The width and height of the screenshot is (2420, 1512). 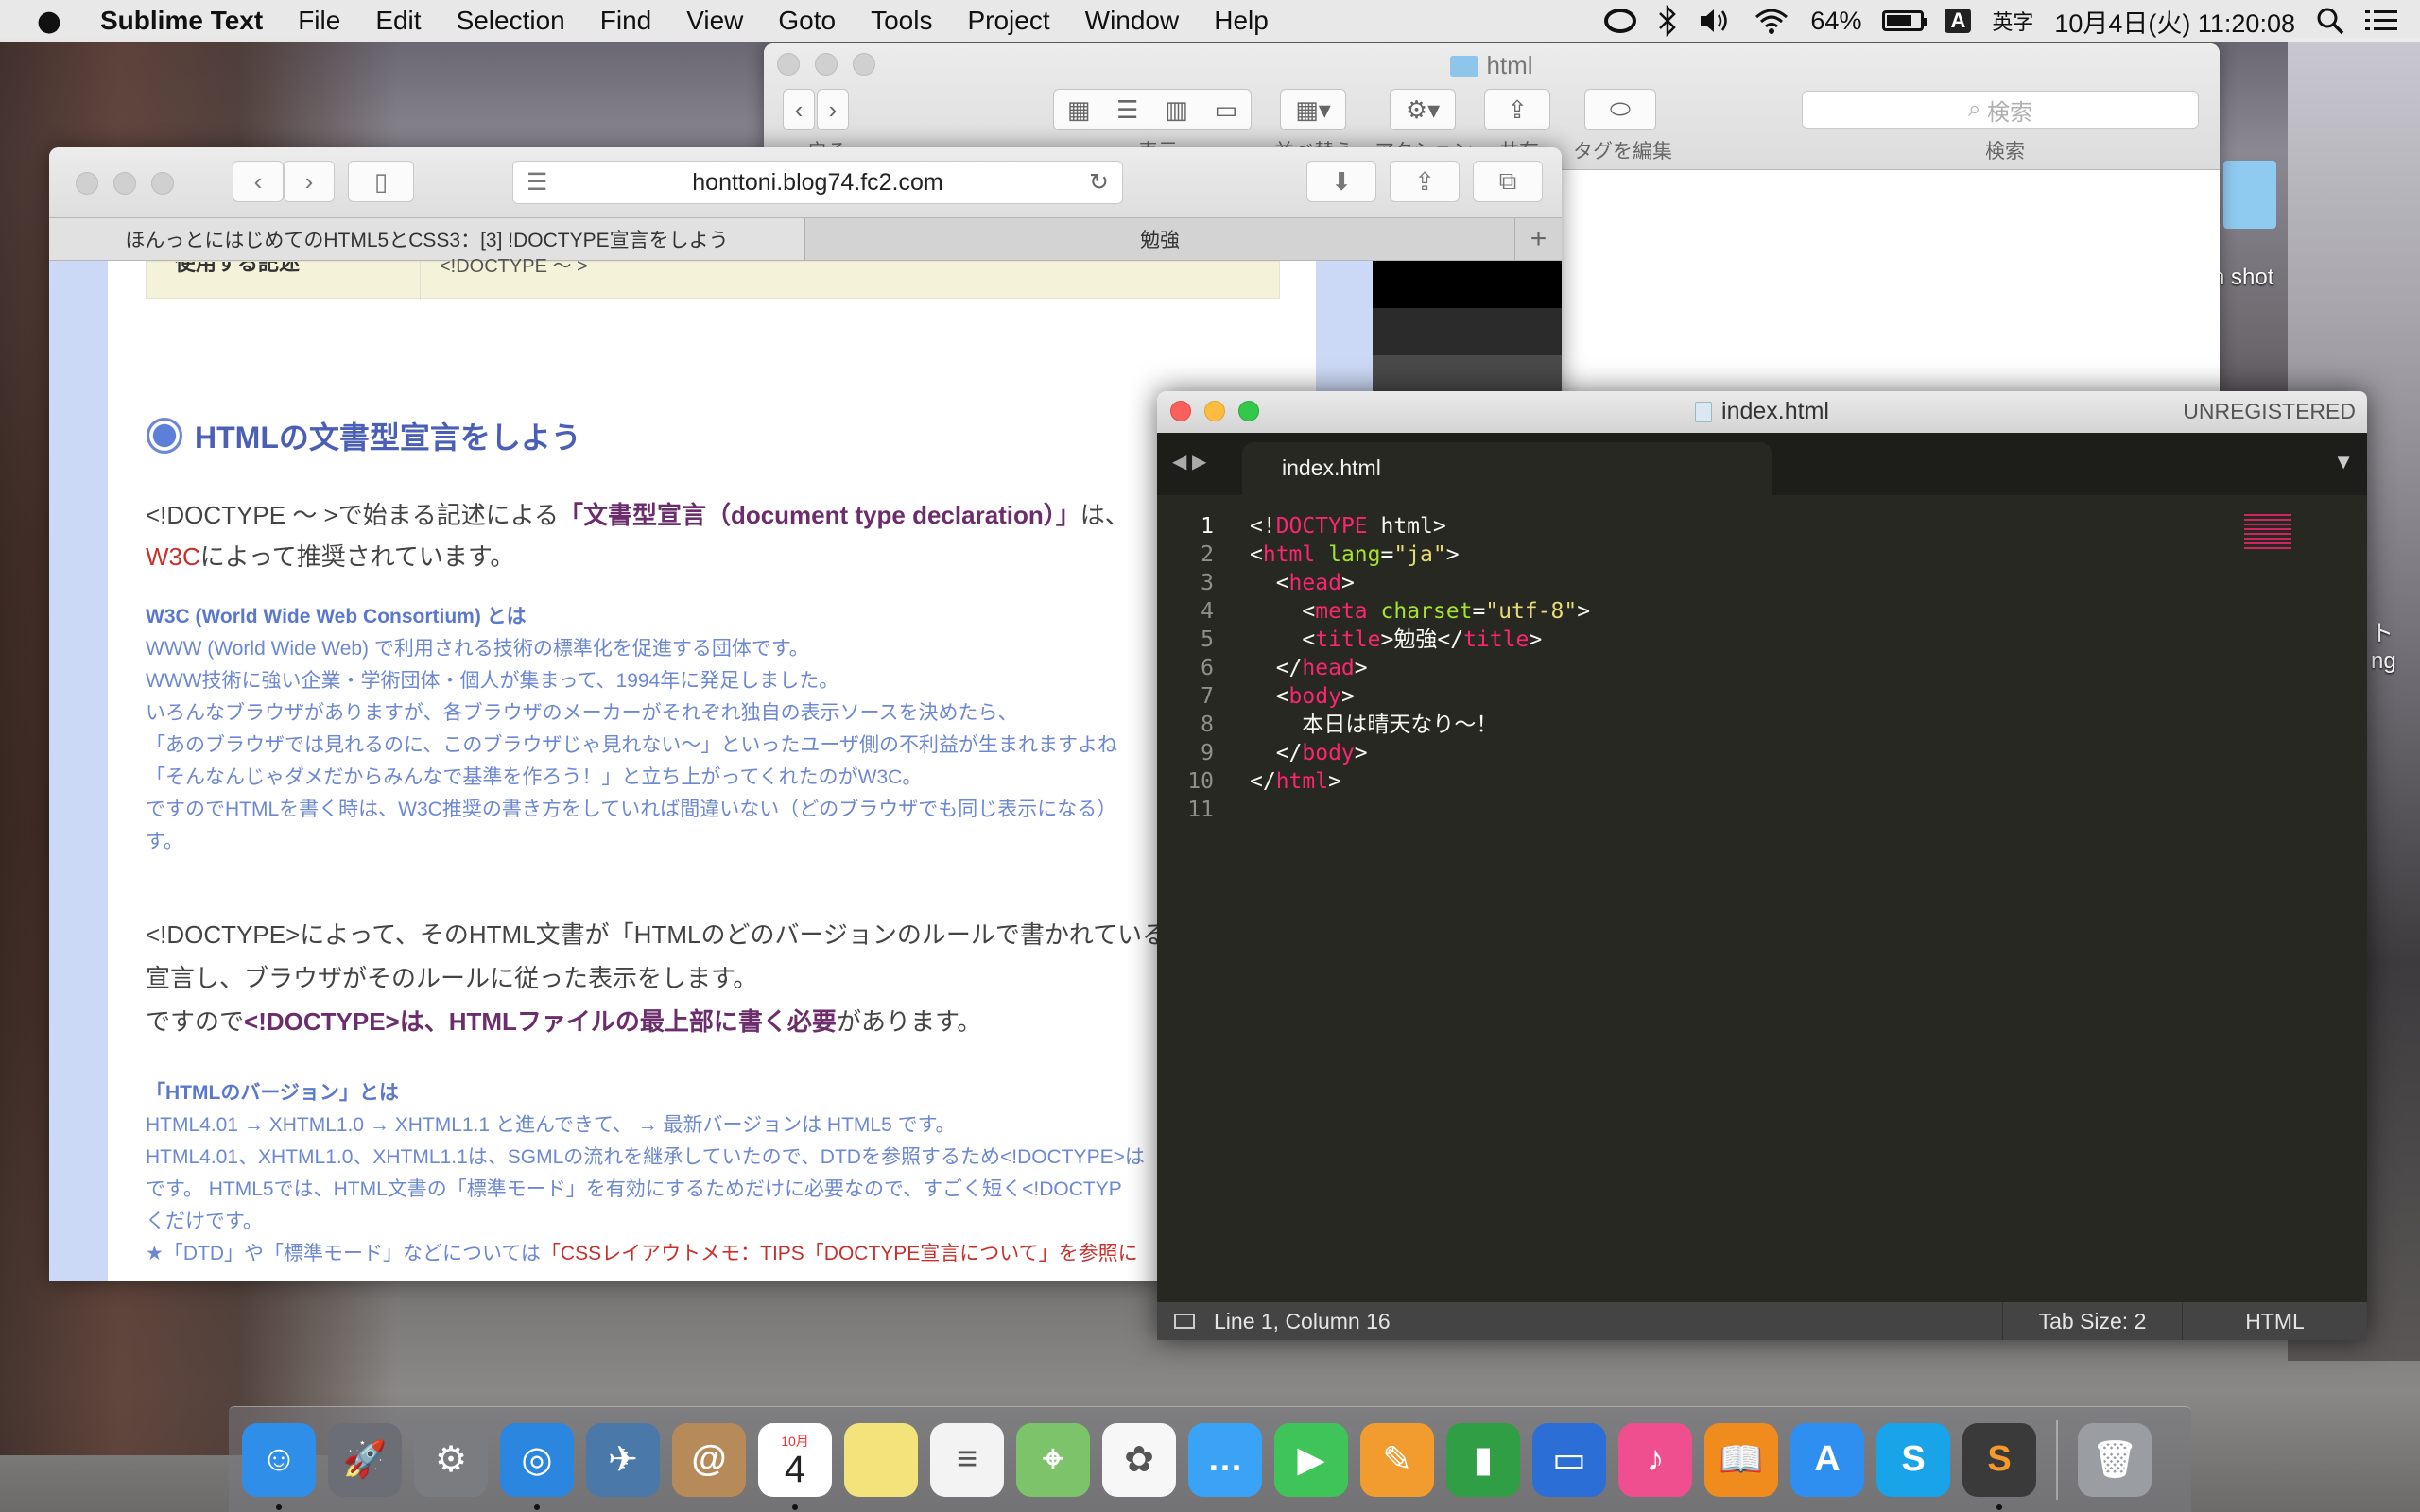 I want to click on menu-window: Window, so click(x=1132, y=21).